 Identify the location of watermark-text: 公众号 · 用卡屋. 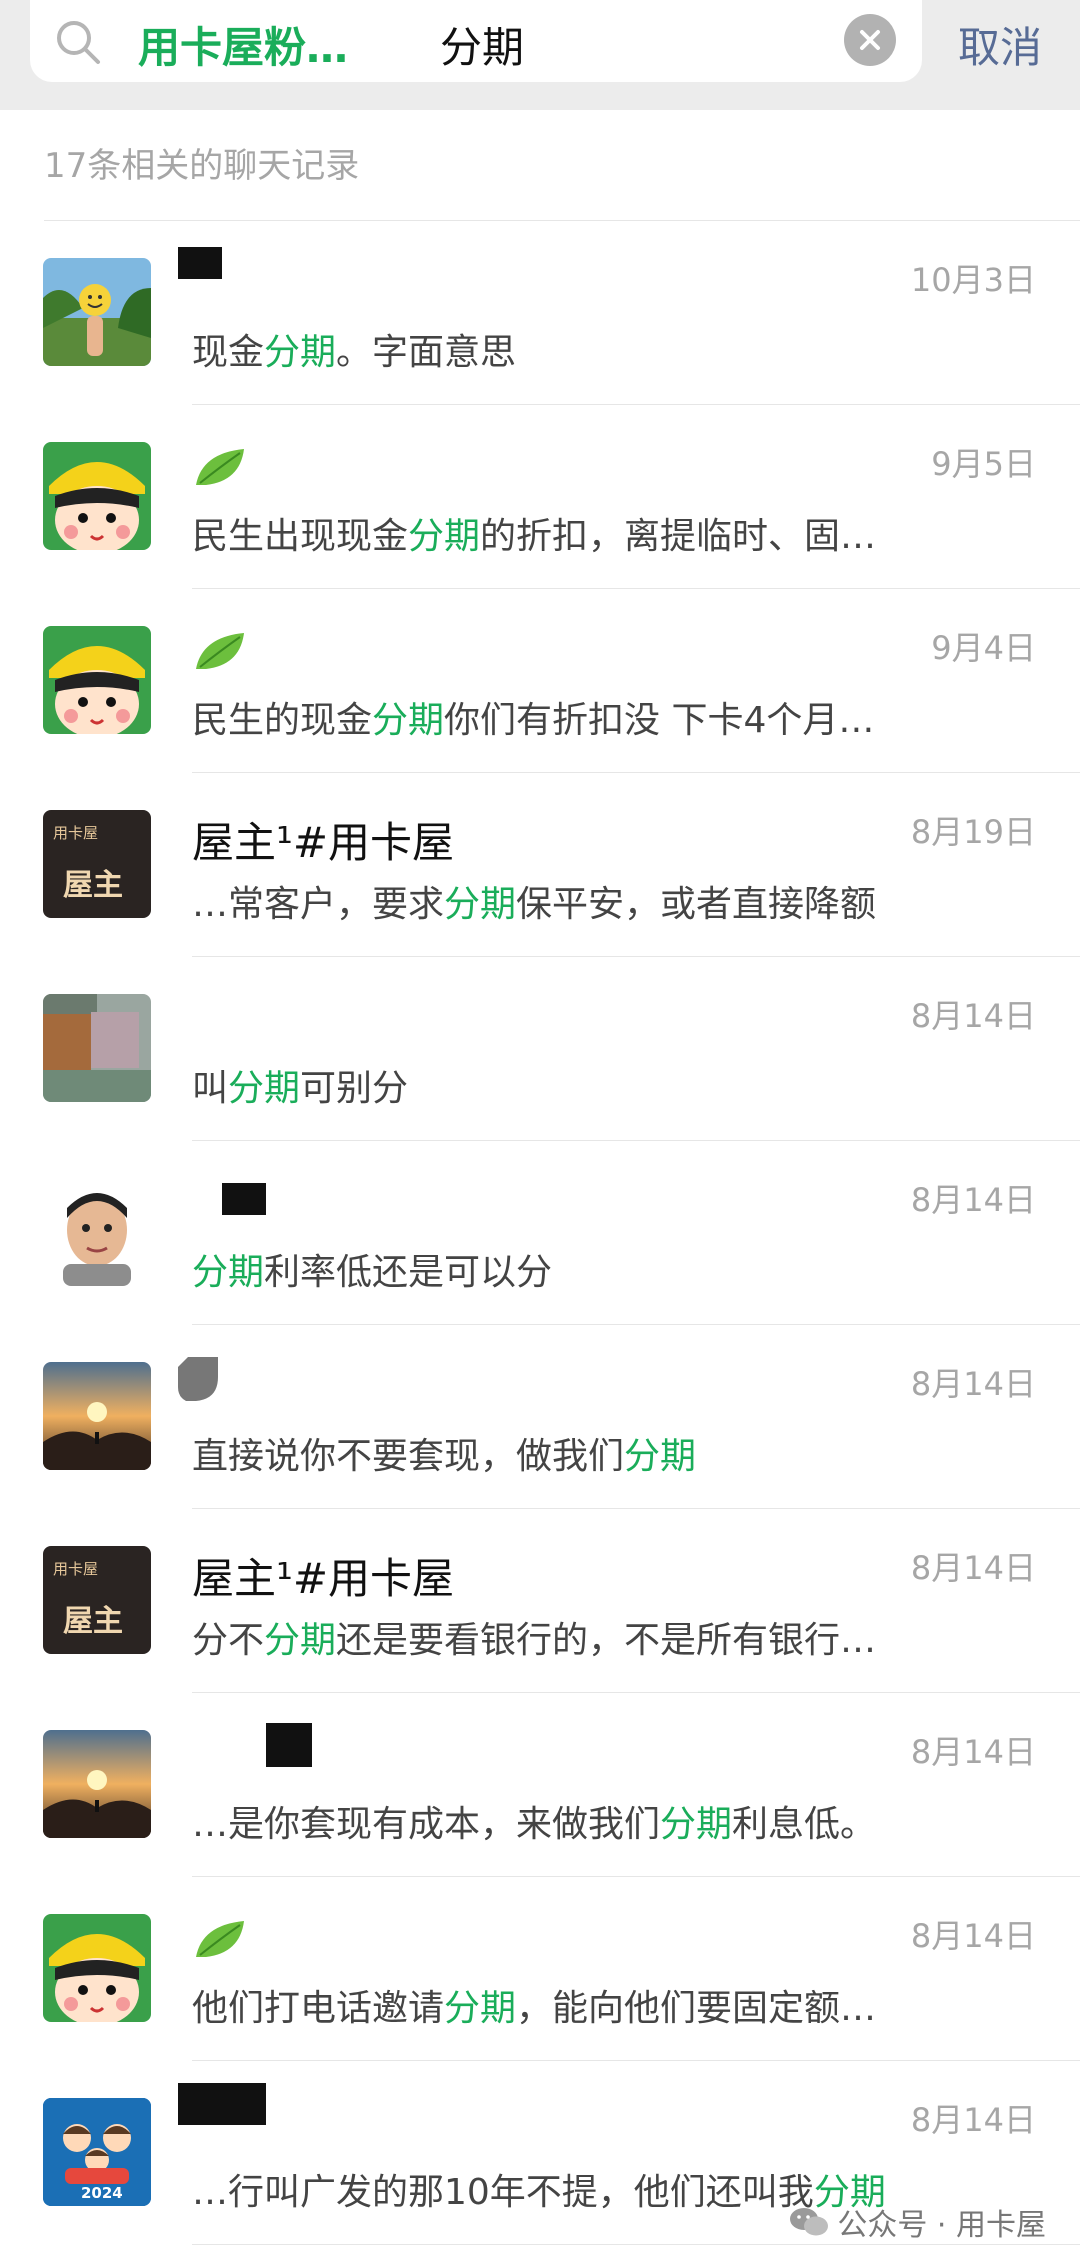
(941, 2225).